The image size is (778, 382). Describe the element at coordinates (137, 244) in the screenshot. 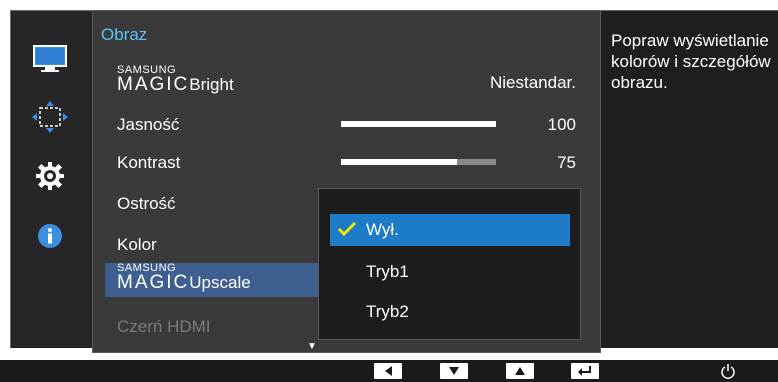

I see `color-label: Kolor` at that location.